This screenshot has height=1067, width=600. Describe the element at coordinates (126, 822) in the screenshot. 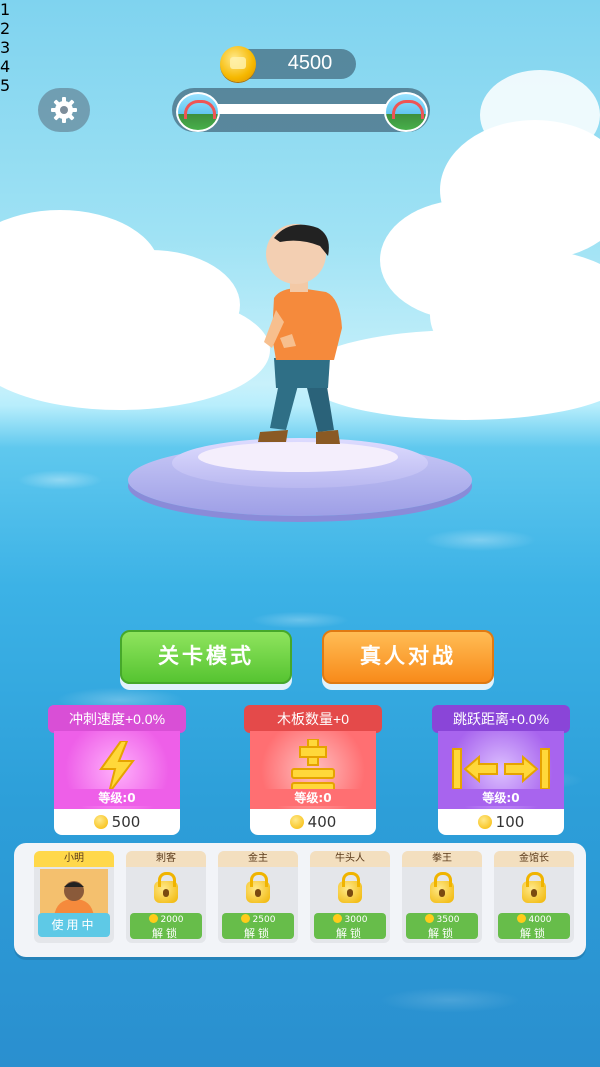

I see `upgrade-price-value: 500` at that location.